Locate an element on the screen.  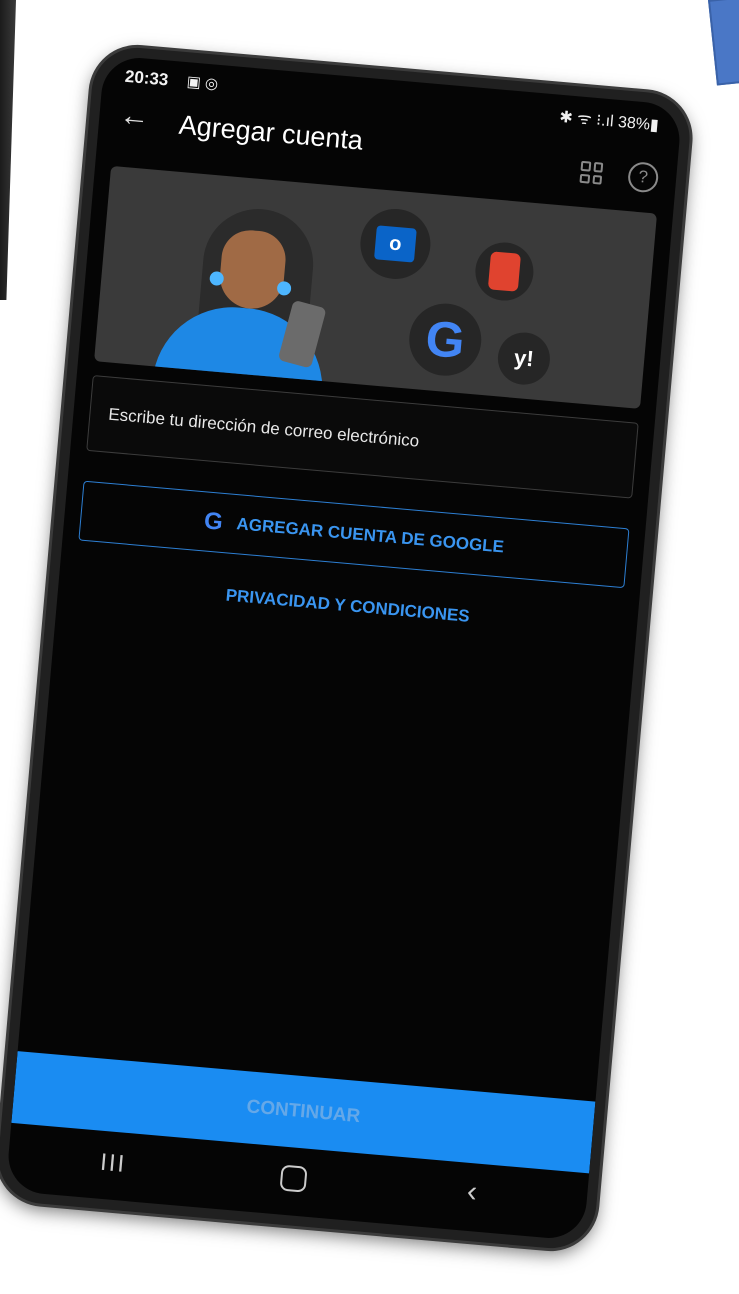
hero-illustration: o G y! is located at coordinates (376, 287).